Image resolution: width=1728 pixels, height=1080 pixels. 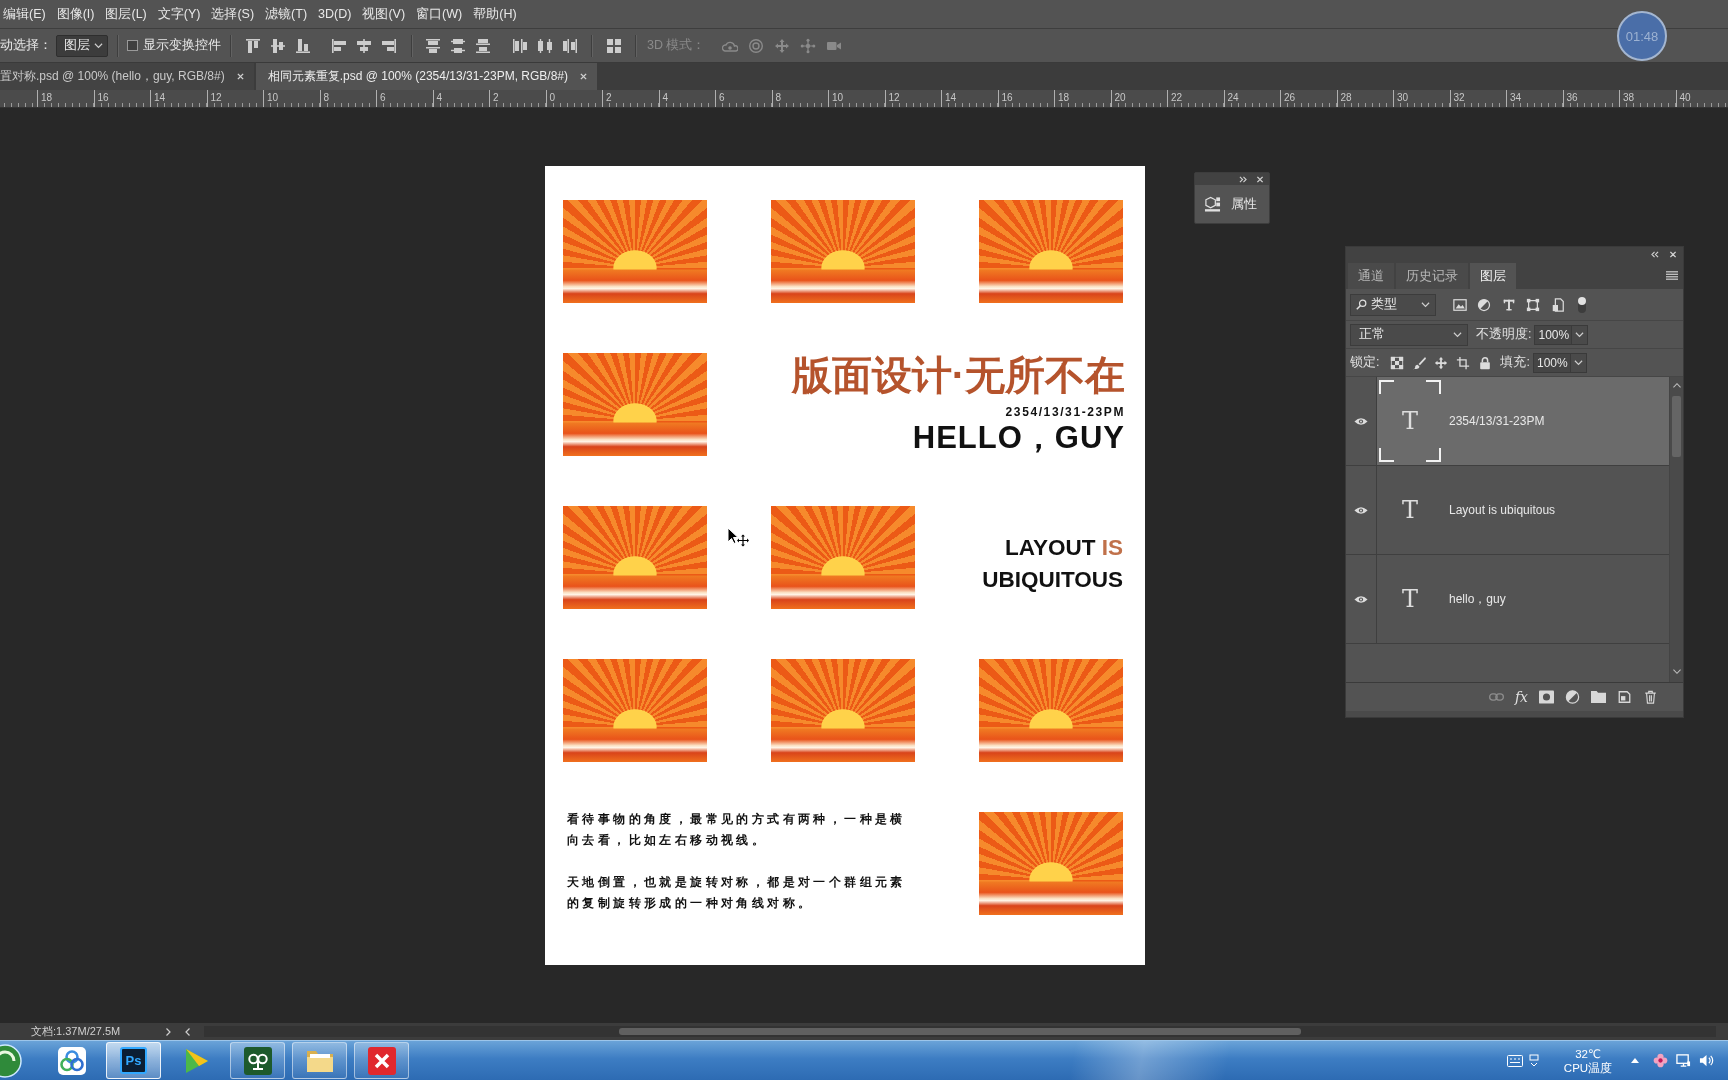 I want to click on vertical-scrollbar, so click(x=1676, y=529).